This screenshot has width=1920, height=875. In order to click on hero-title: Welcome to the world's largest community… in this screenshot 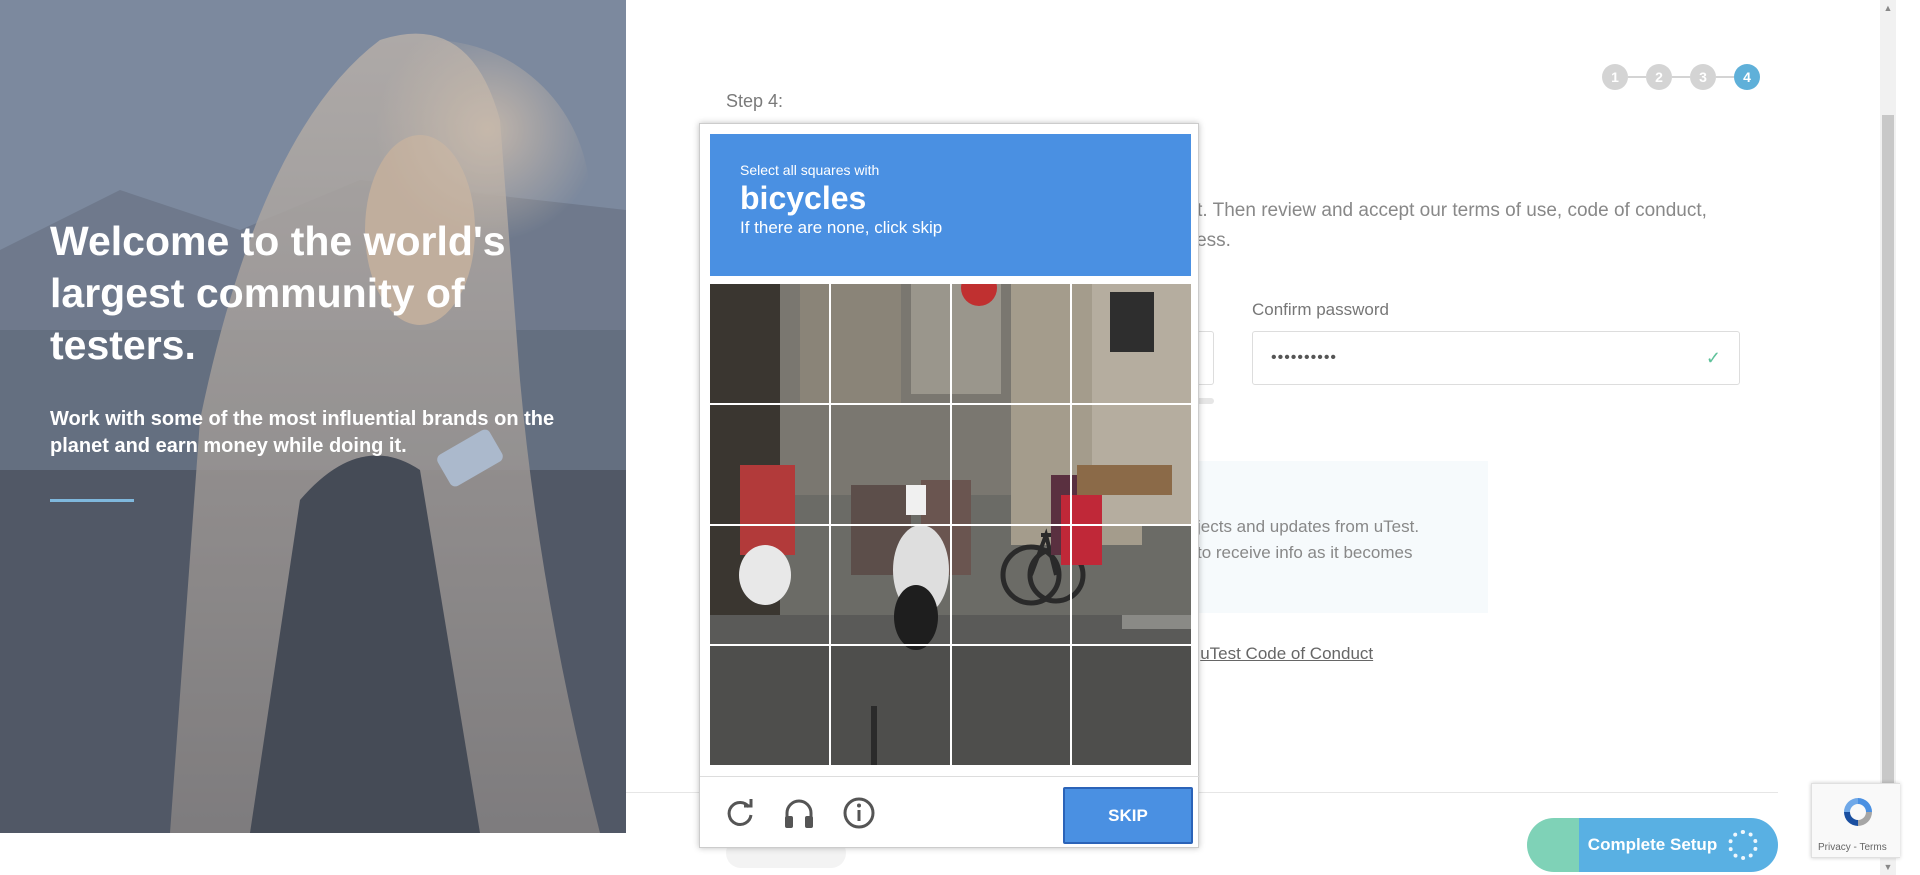, I will do `click(278, 293)`.